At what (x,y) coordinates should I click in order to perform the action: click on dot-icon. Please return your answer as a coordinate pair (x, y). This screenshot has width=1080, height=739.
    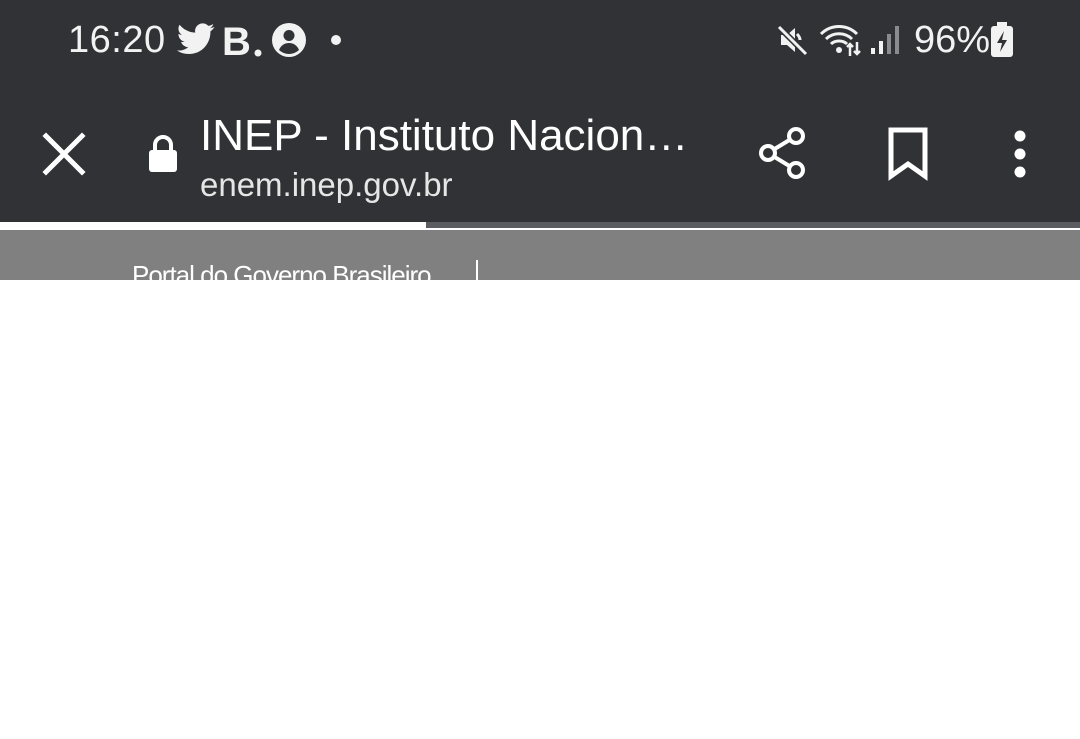
    Looking at the image, I should click on (336, 40).